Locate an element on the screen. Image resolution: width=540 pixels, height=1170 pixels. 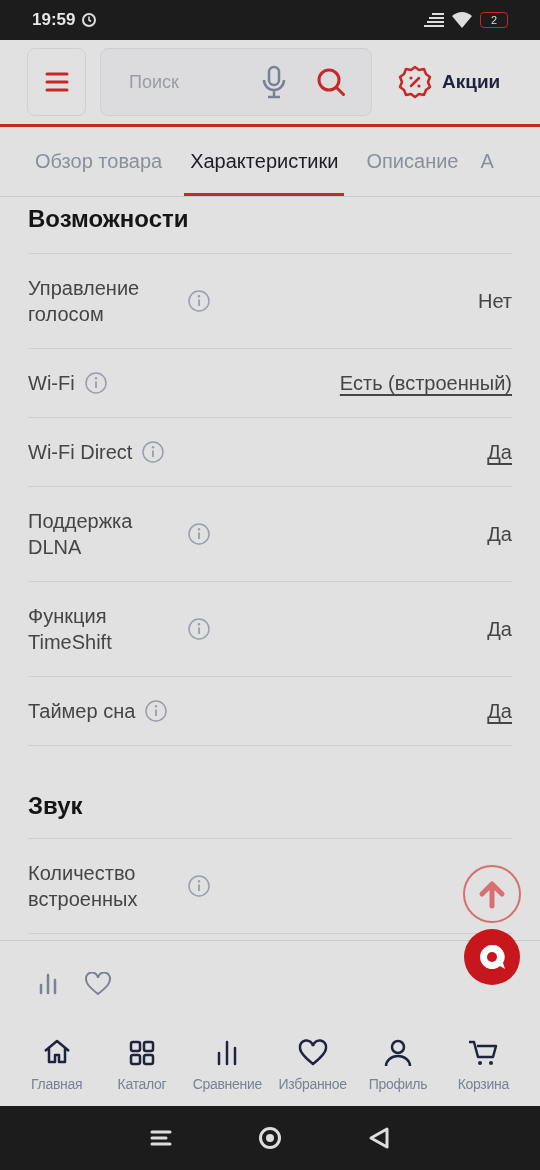
search-field: Поиск is located at coordinates (236, 82).